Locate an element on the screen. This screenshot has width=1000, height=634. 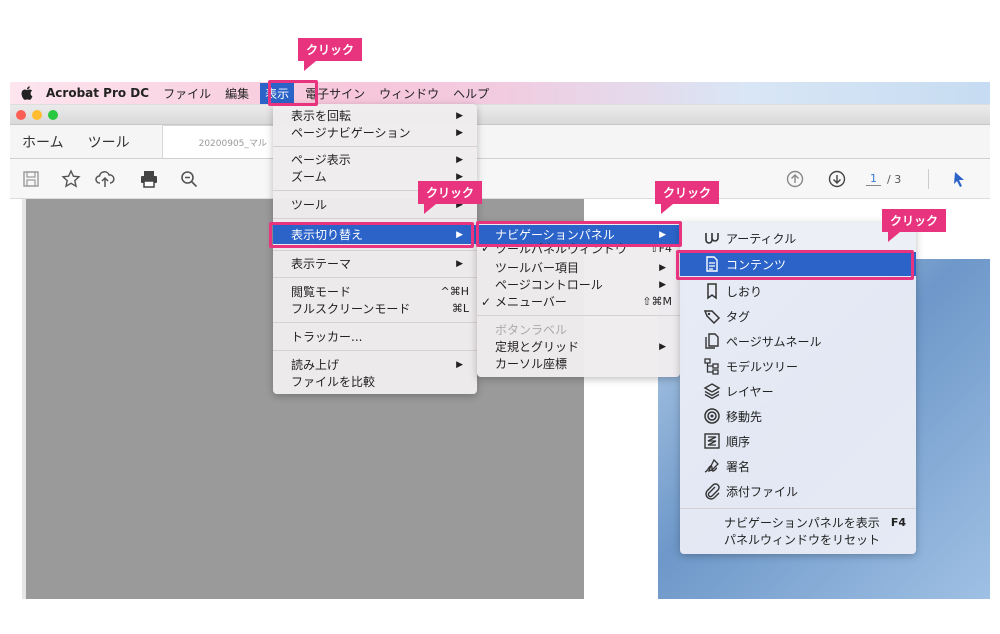
menu-item-label: 表示を回転 is located at coordinates (321, 116).